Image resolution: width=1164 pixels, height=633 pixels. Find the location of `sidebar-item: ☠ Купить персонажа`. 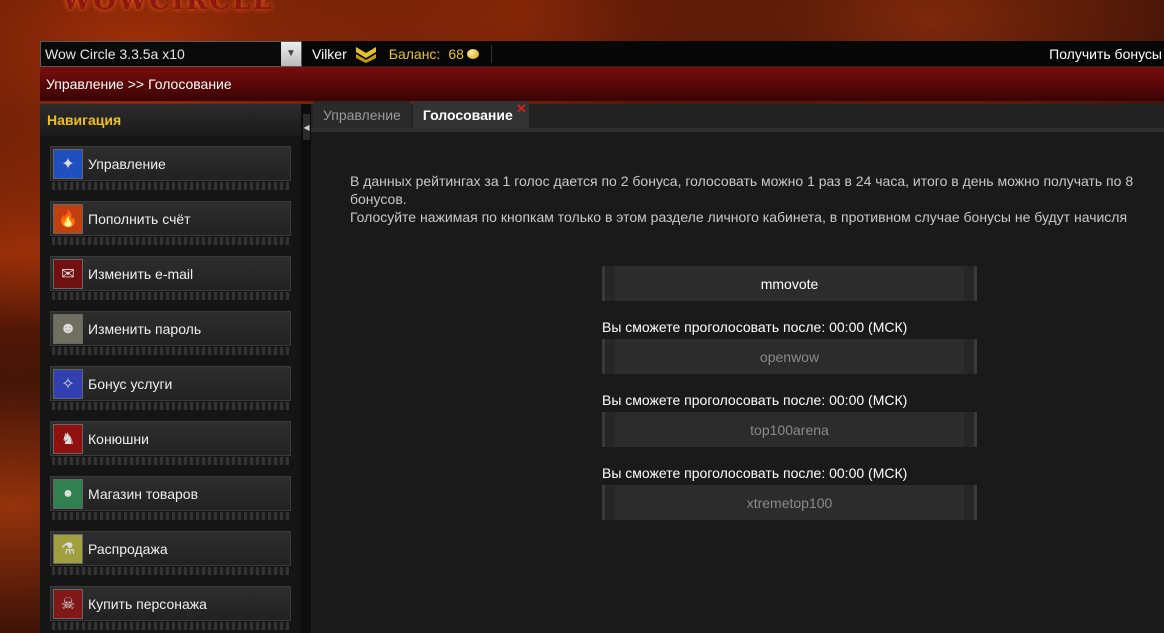

sidebar-item: ☠ Купить персонажа is located at coordinates (170, 603).